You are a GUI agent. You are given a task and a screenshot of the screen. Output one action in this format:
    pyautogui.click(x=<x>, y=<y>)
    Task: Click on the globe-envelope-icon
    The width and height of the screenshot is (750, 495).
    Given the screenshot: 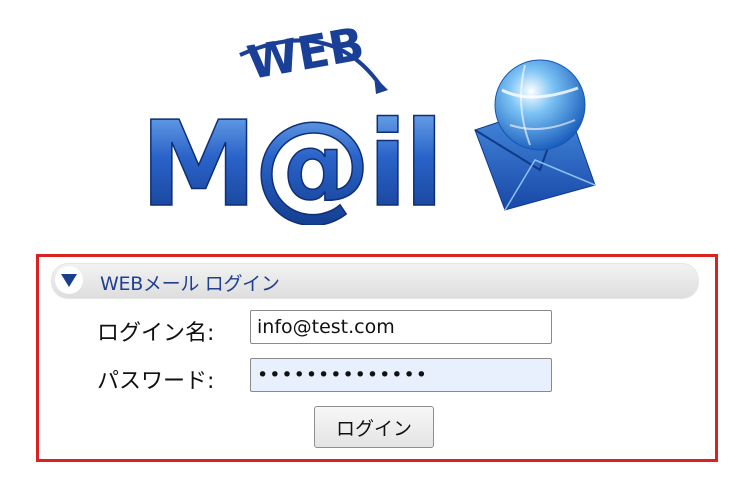 What is the action you would take?
    pyautogui.click(x=535, y=135)
    